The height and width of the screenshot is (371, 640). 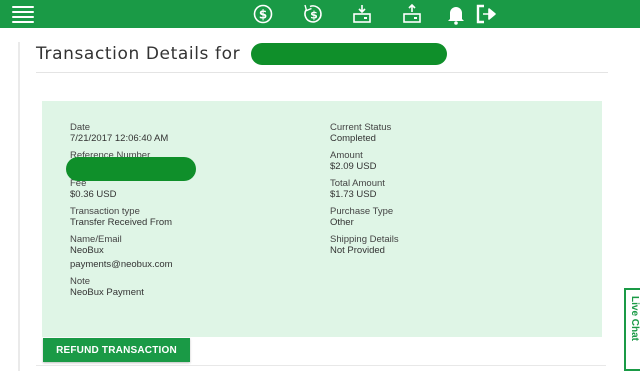 What do you see at coordinates (353, 138) in the screenshot?
I see `current-status-value: Completed` at bounding box center [353, 138].